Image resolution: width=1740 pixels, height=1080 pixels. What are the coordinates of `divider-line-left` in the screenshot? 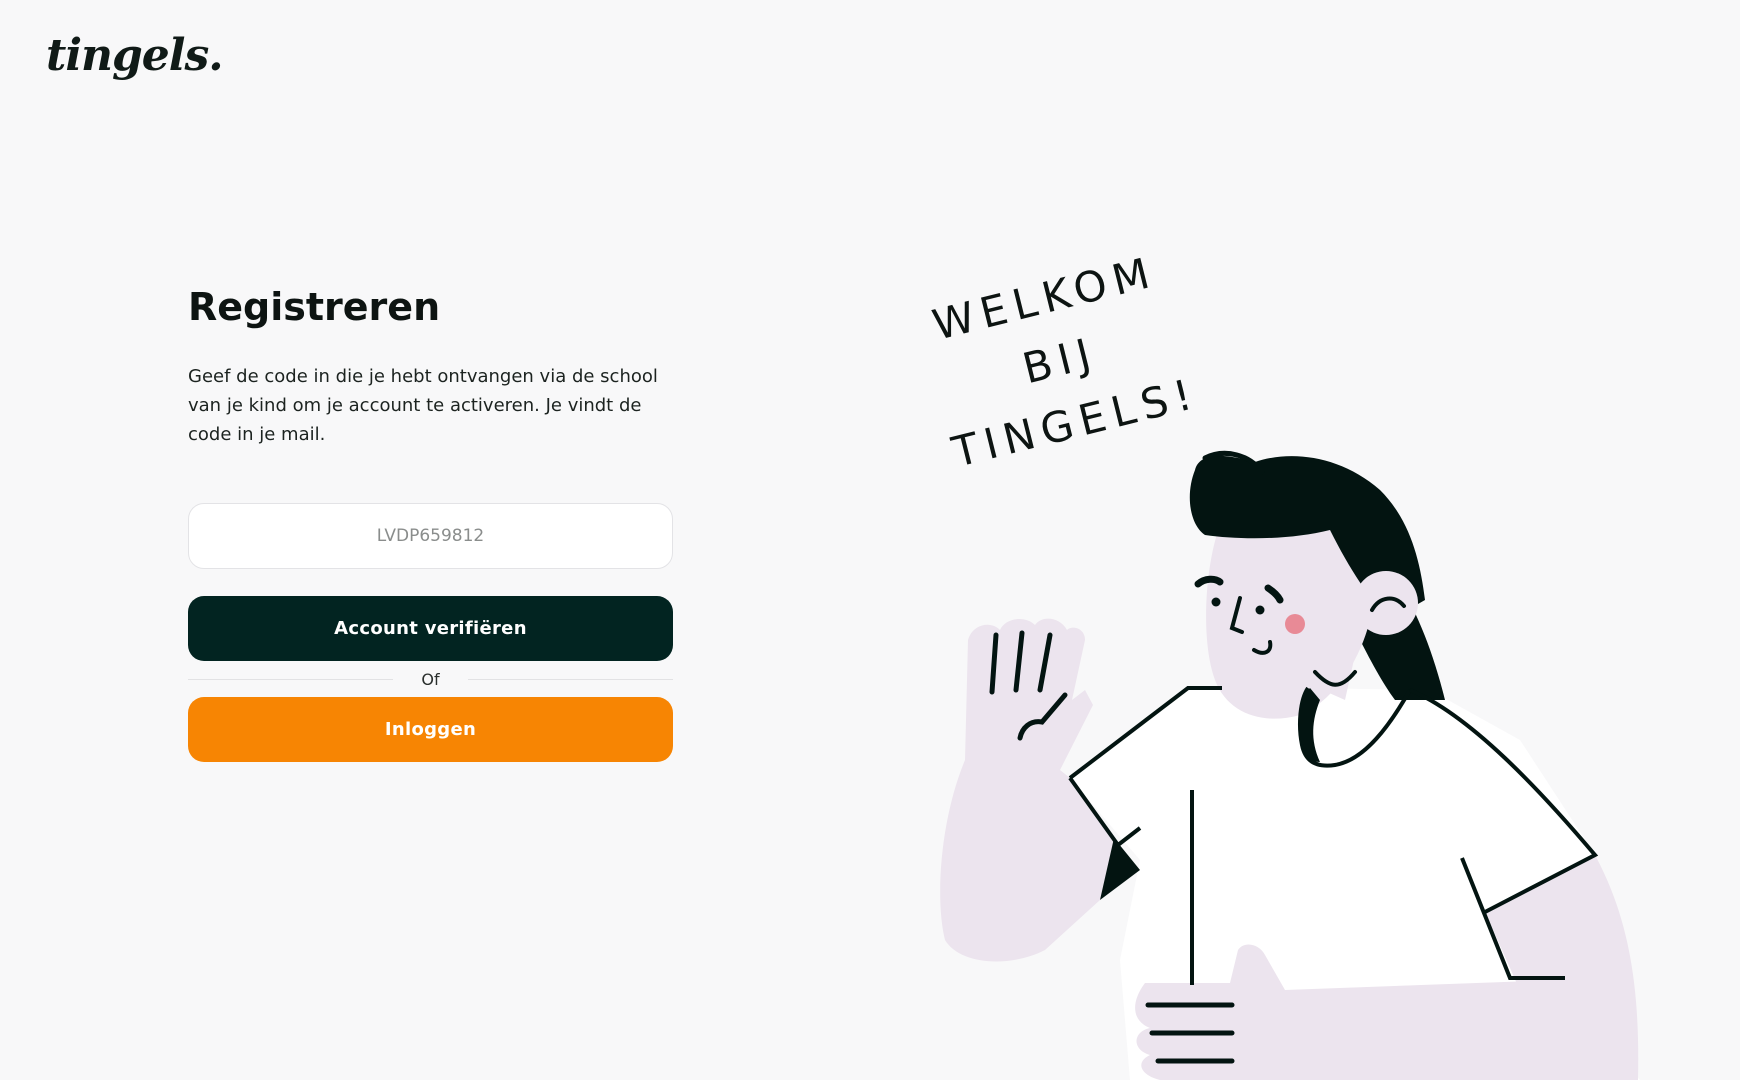 It's located at (291, 679).